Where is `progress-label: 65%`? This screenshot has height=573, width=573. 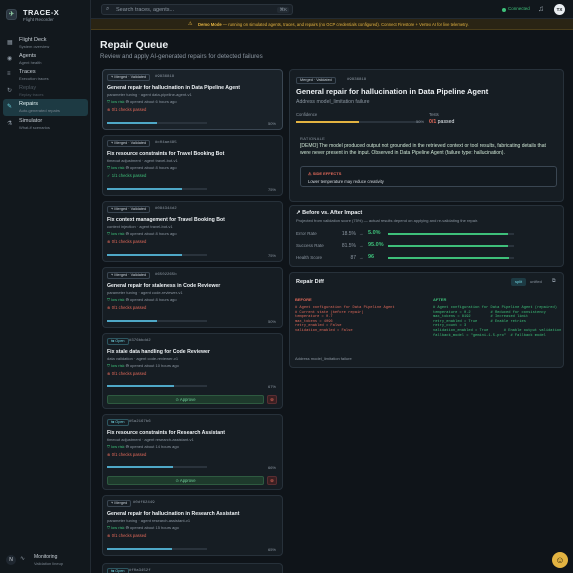
progress-label: 65% is located at coordinates (271, 549).